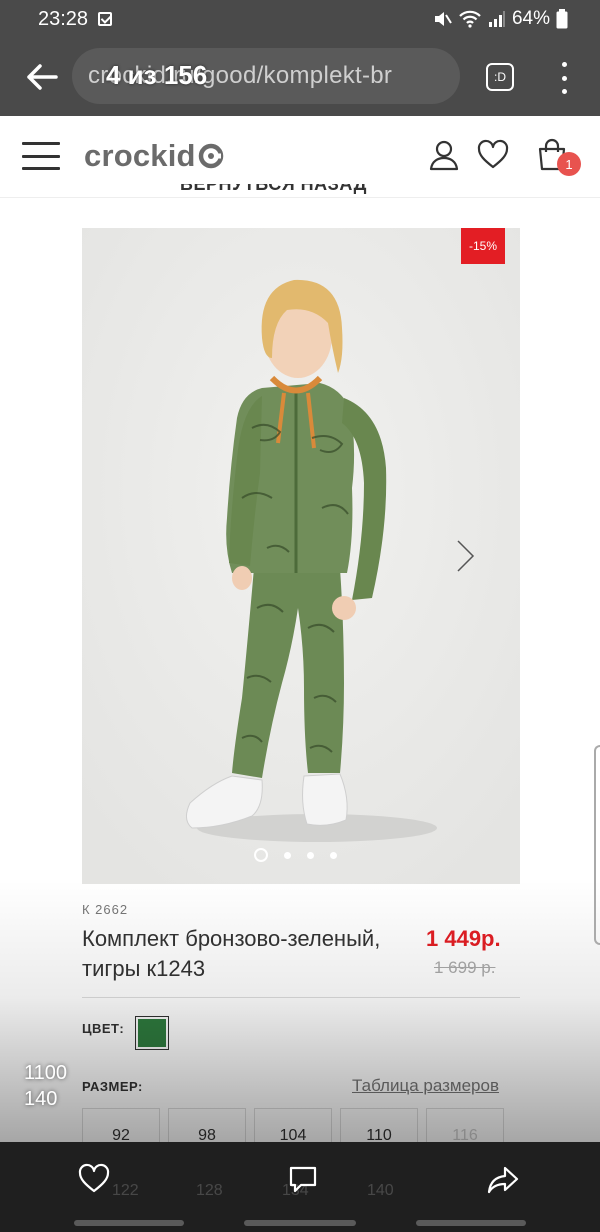 This screenshot has width=600, height=1232. I want to click on tabs-label: :D, so click(500, 77).